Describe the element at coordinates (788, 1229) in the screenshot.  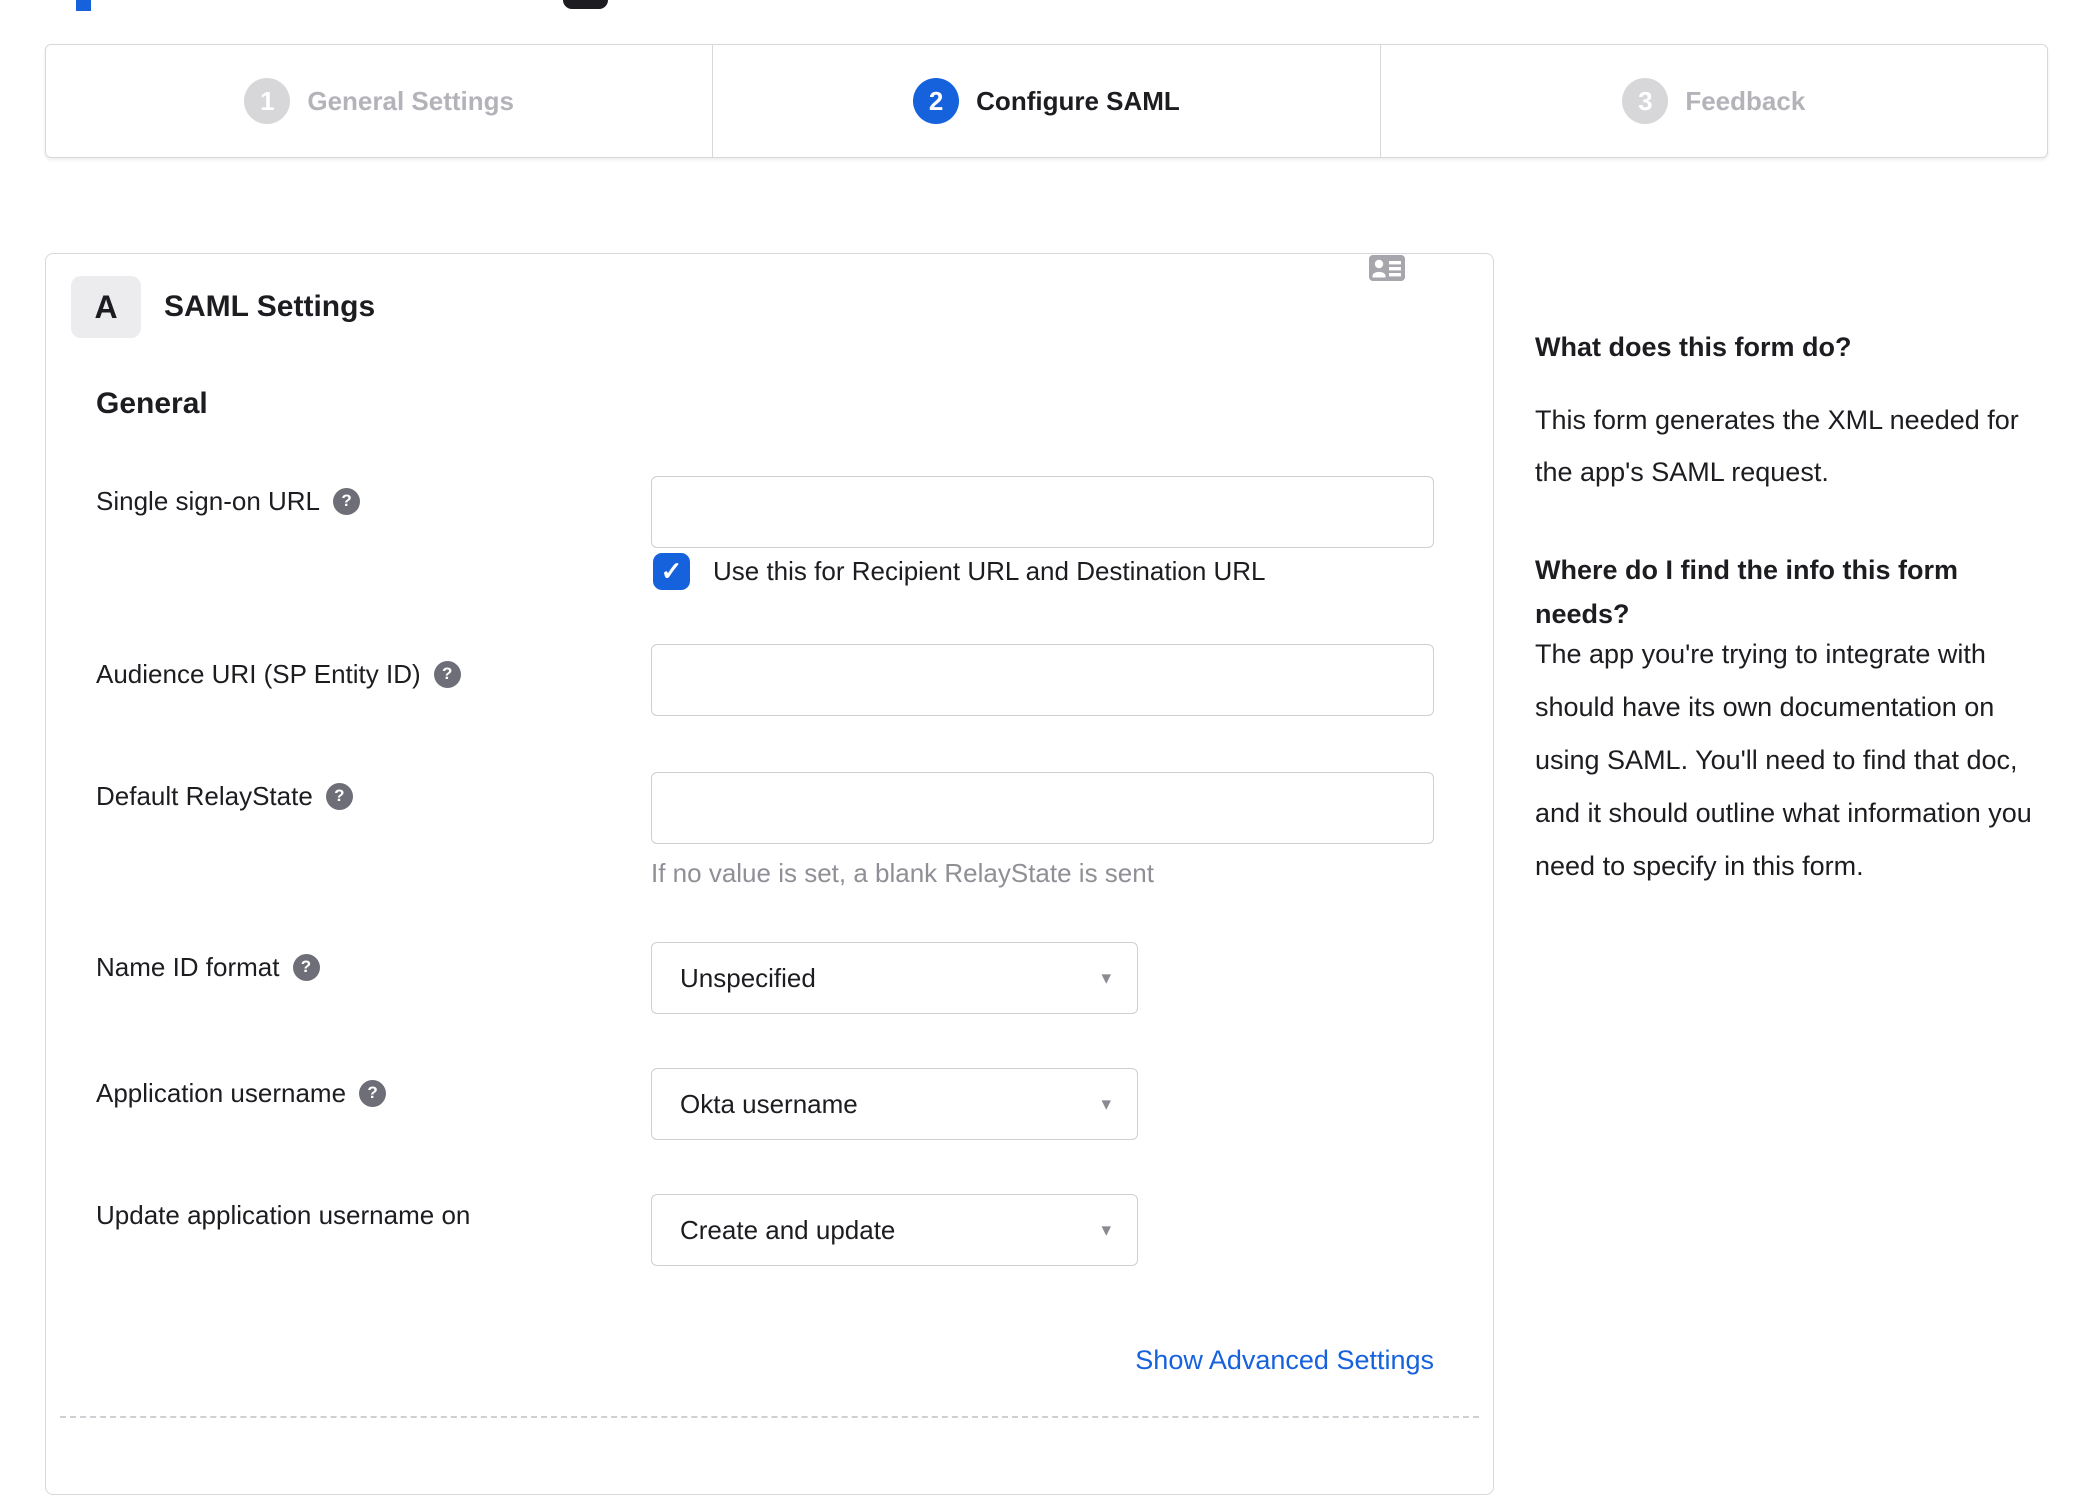
I see `update-username-value: Create and update` at that location.